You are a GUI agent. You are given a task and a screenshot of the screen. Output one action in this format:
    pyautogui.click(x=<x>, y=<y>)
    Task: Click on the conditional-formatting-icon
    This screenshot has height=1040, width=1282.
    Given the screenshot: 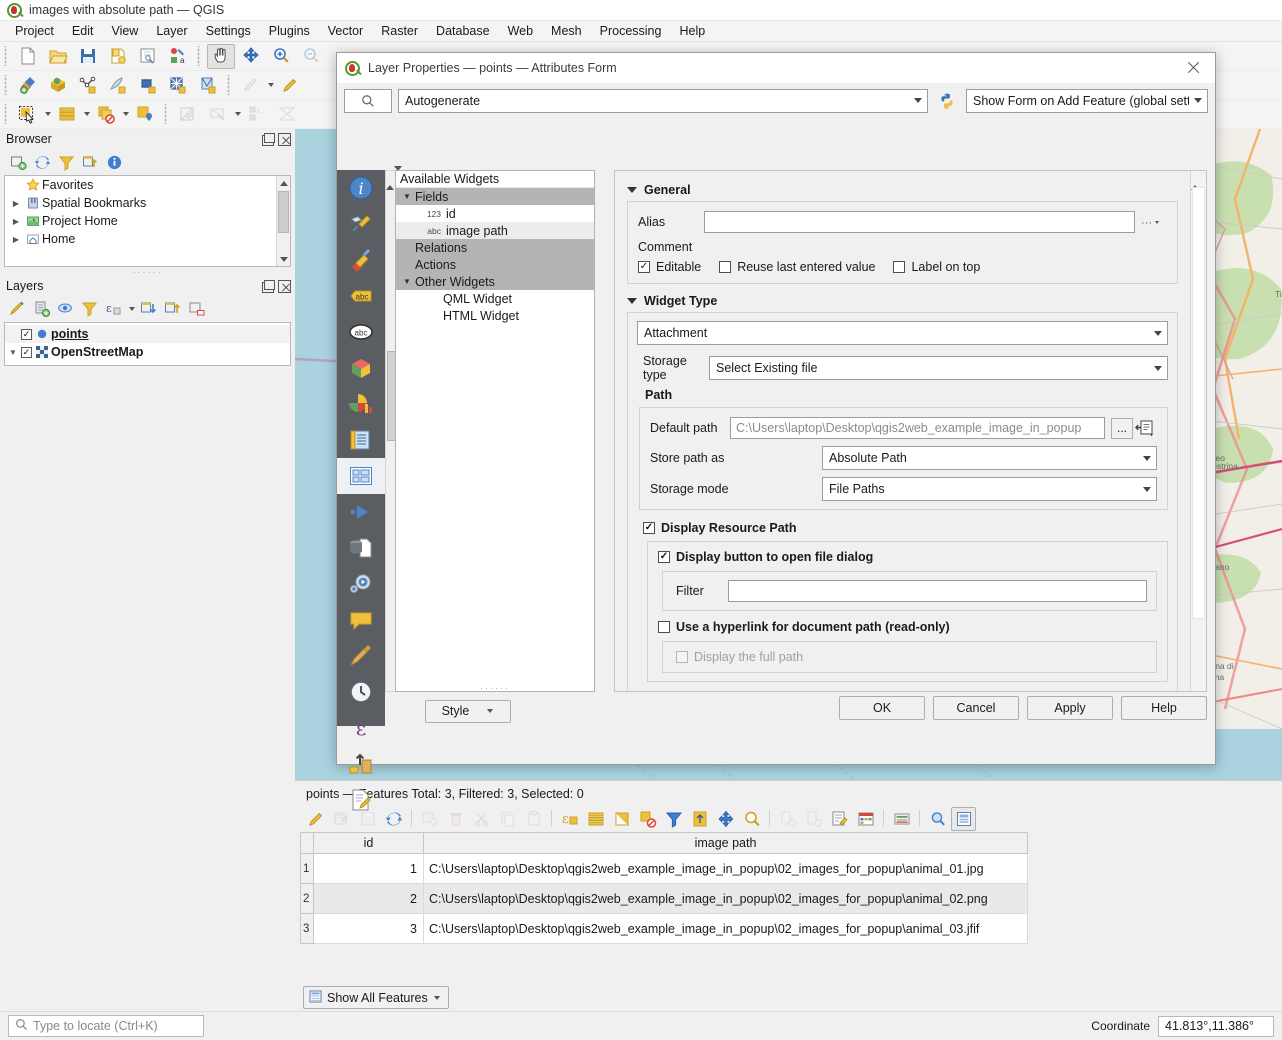 What is the action you would take?
    pyautogui.click(x=865, y=819)
    